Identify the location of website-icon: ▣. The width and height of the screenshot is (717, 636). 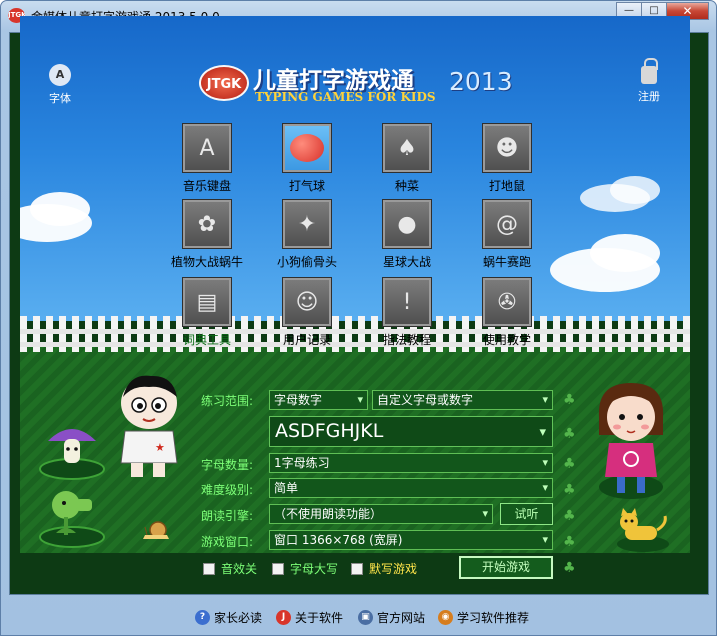
(365, 617).